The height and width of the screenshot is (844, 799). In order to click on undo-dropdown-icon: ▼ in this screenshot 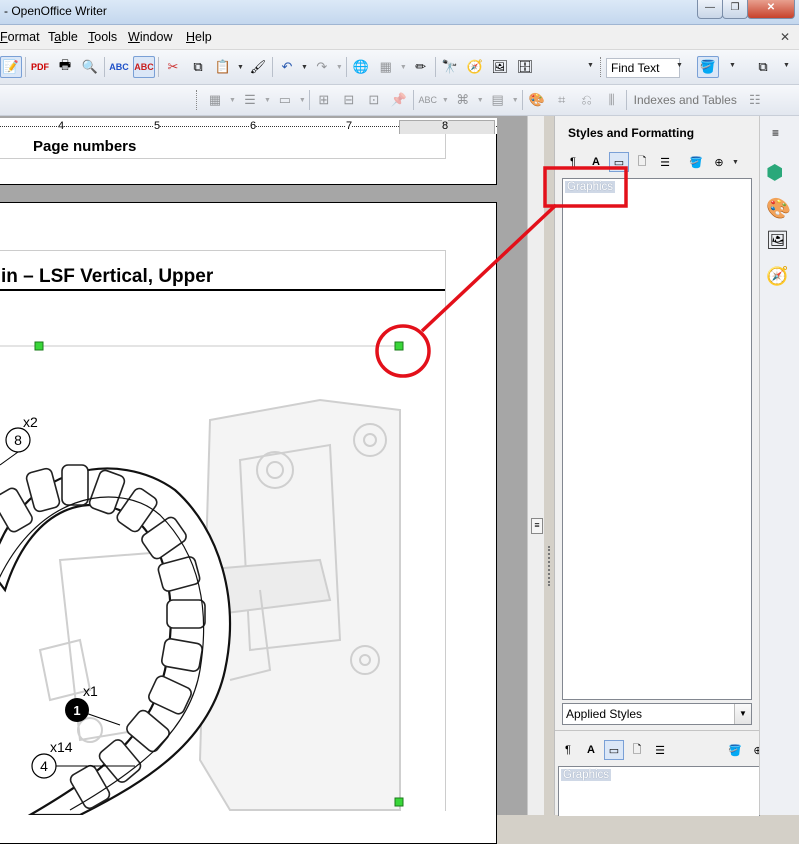, I will do `click(304, 67)`.